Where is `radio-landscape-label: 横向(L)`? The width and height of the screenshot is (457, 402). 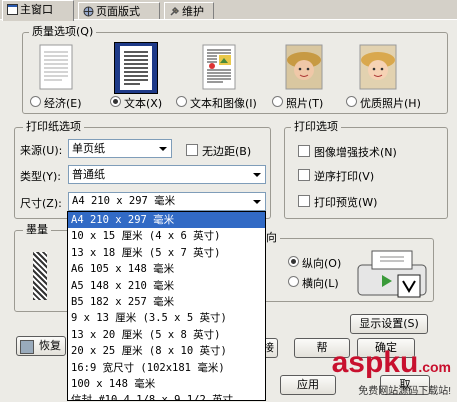 radio-landscape-label: 横向(L) is located at coordinates (320, 283).